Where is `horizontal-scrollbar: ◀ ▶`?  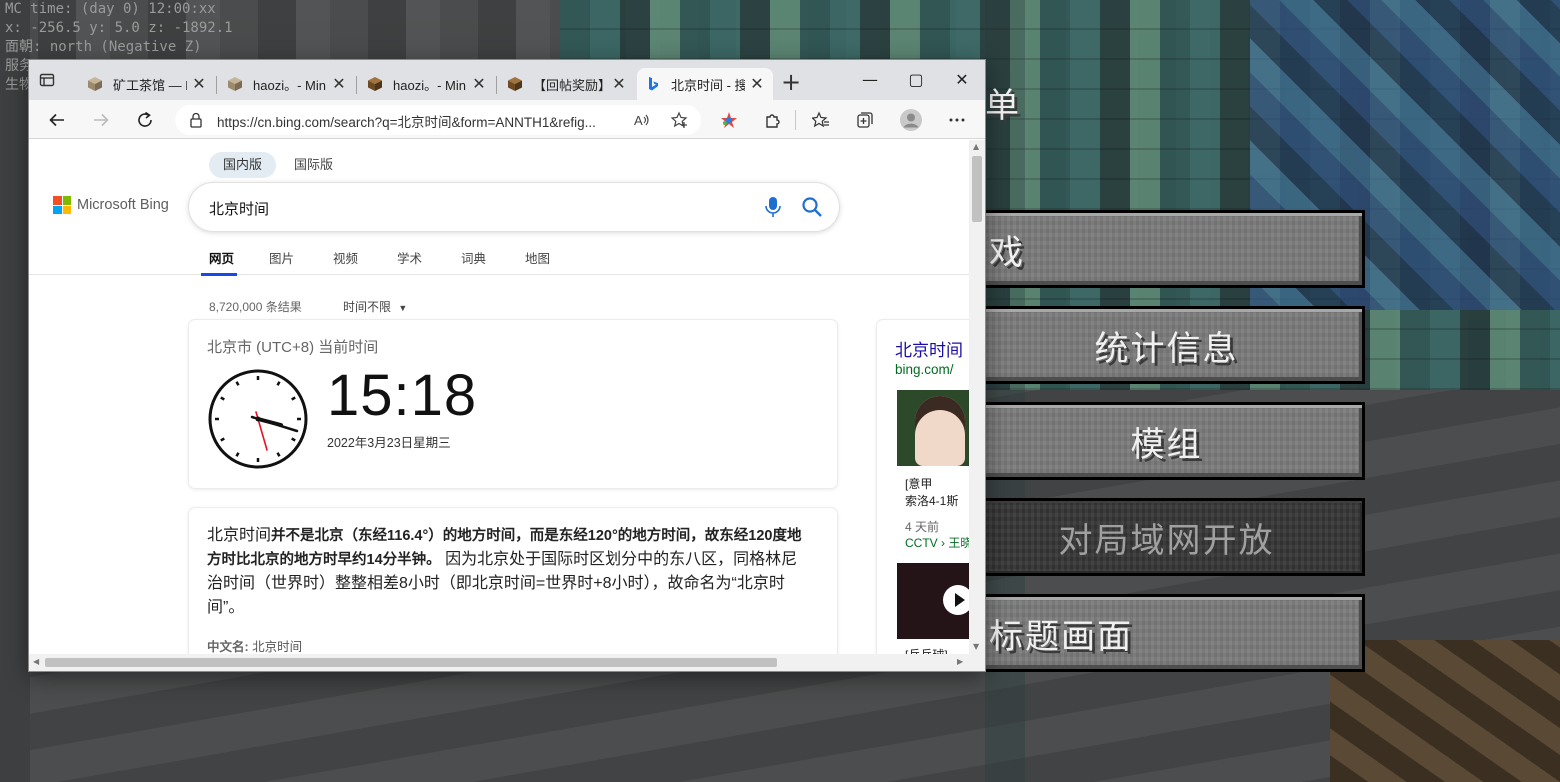 horizontal-scrollbar: ◀ ▶ is located at coordinates (507, 662).